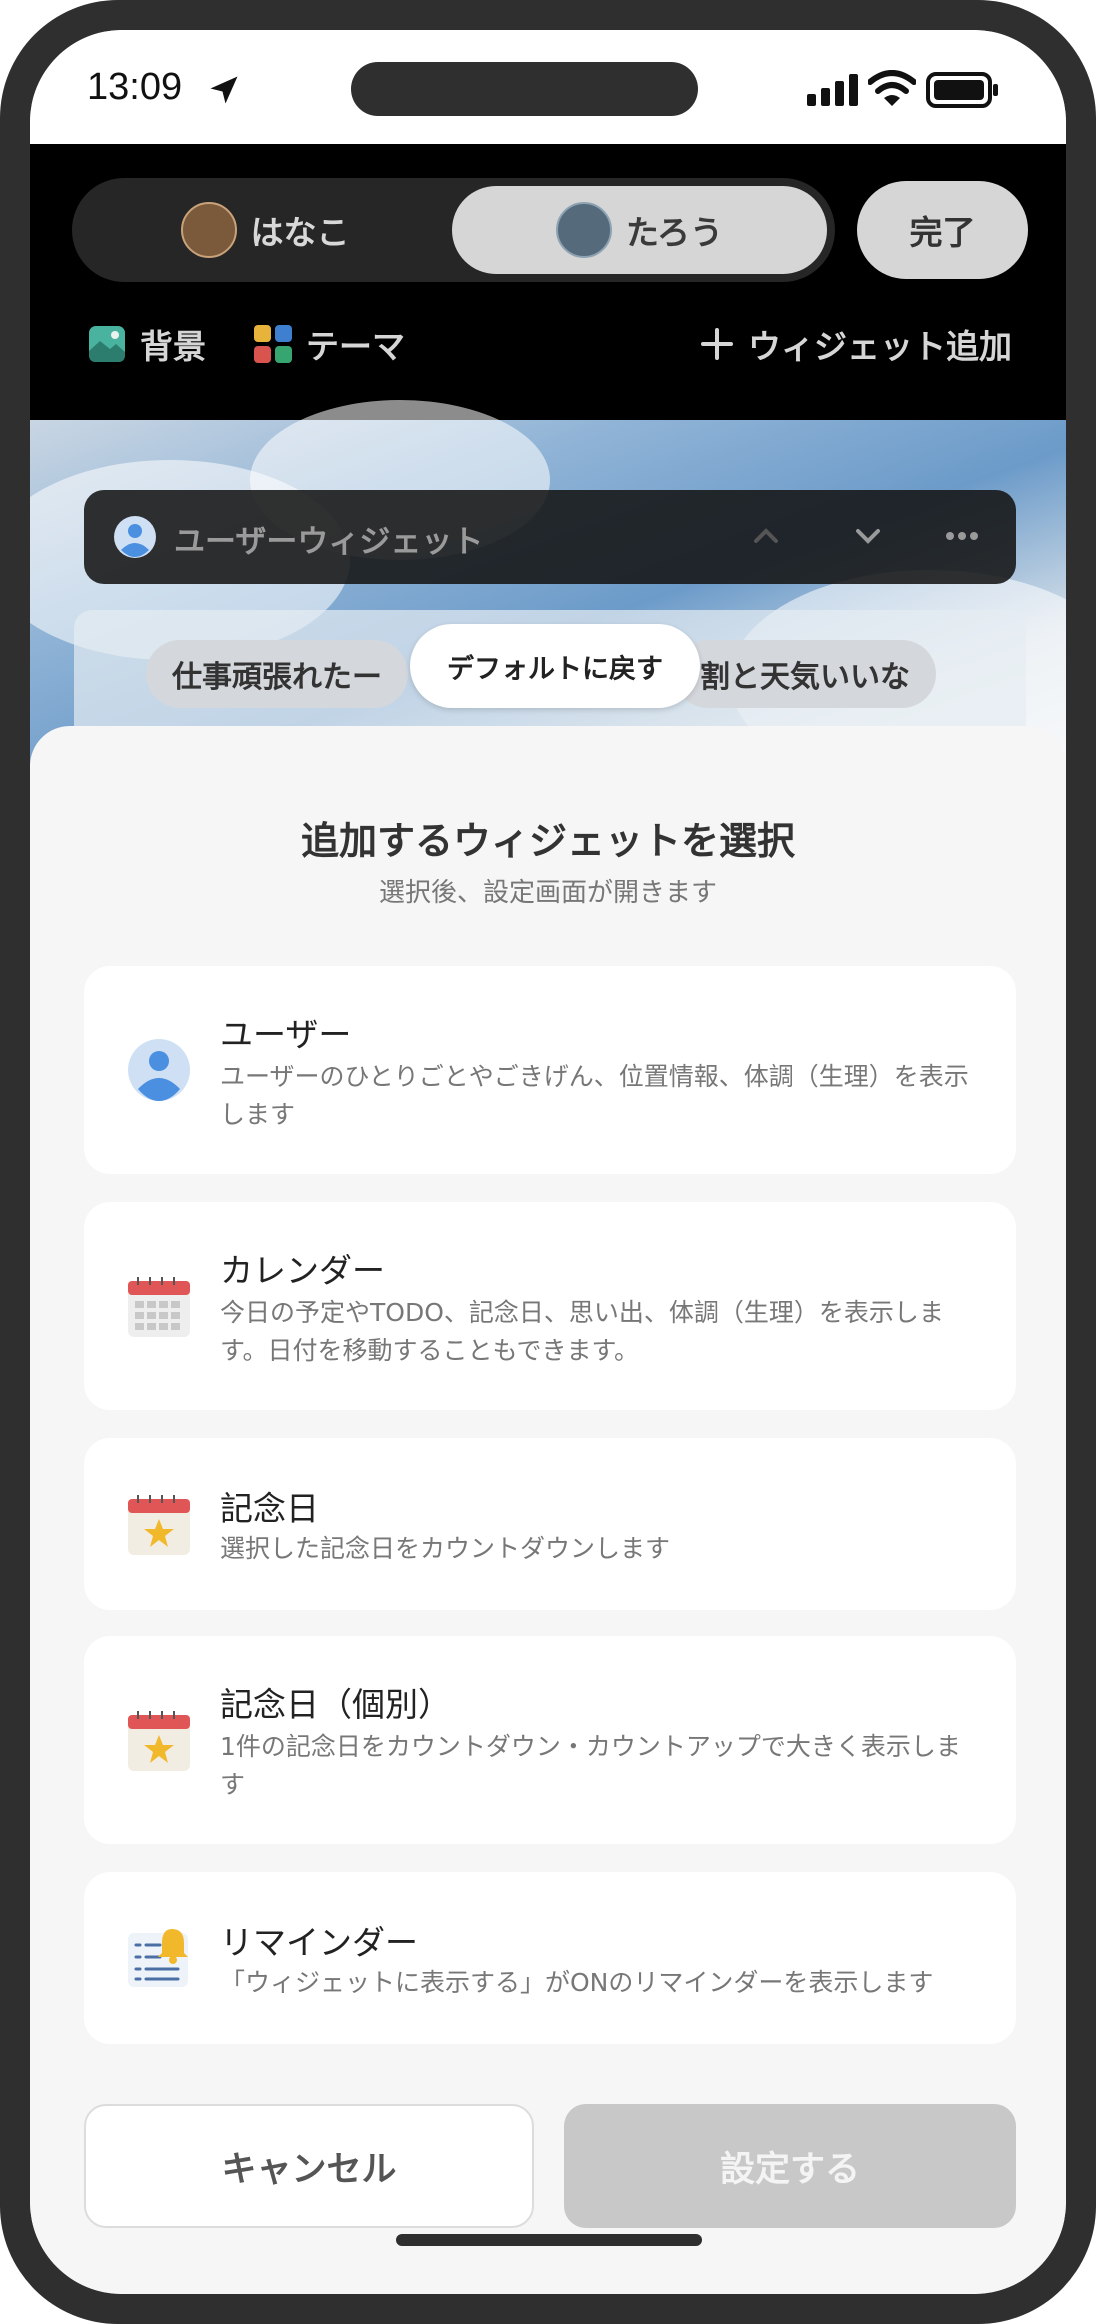 The image size is (1096, 2324). I want to click on option-name: ユーザー, so click(286, 1034).